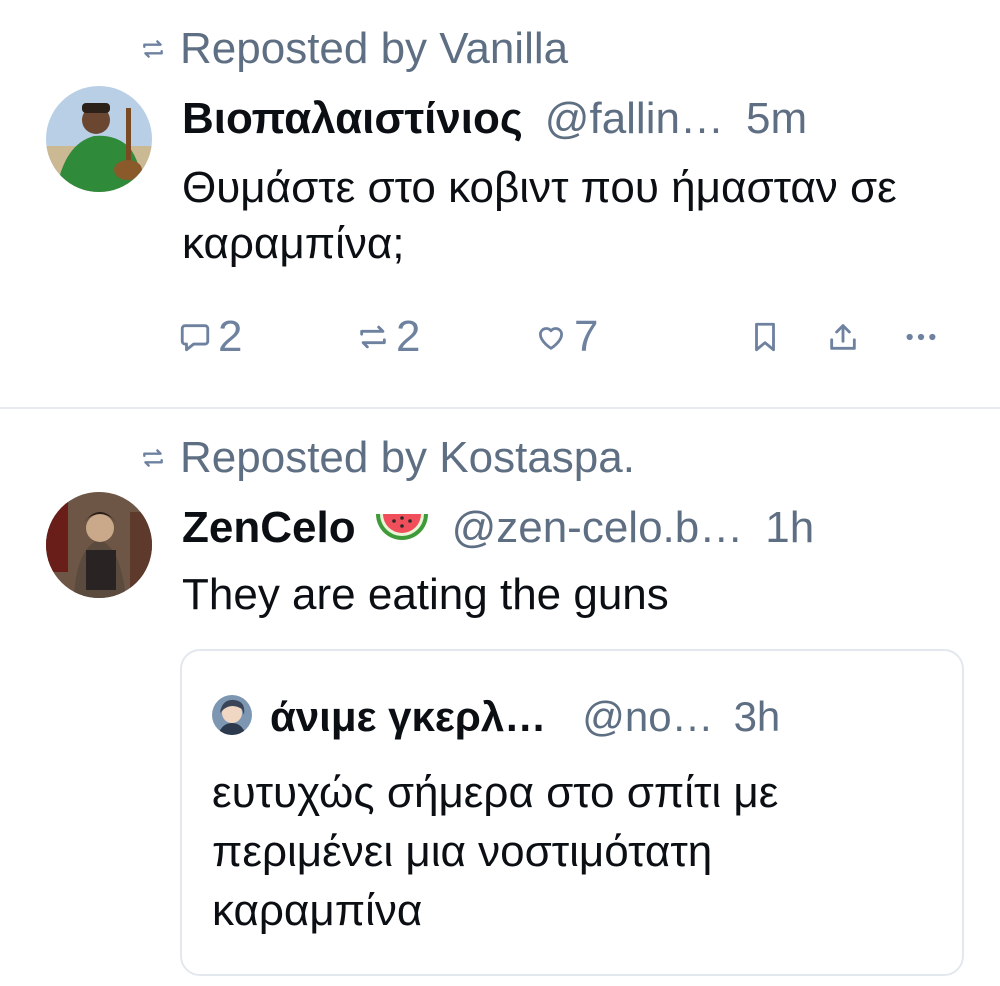 This screenshot has width=1000, height=986. I want to click on like-count: 7, so click(586, 336).